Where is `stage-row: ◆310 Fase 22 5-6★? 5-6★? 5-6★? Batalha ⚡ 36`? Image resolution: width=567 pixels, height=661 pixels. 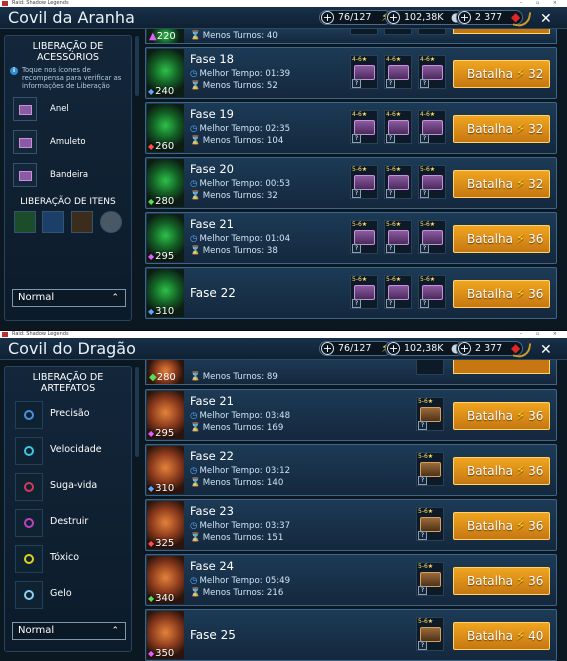
stage-row: ◆310 Fase 22 5-6★? 5-6★? 5-6★? Batalha ⚡ 36 is located at coordinates (351, 293).